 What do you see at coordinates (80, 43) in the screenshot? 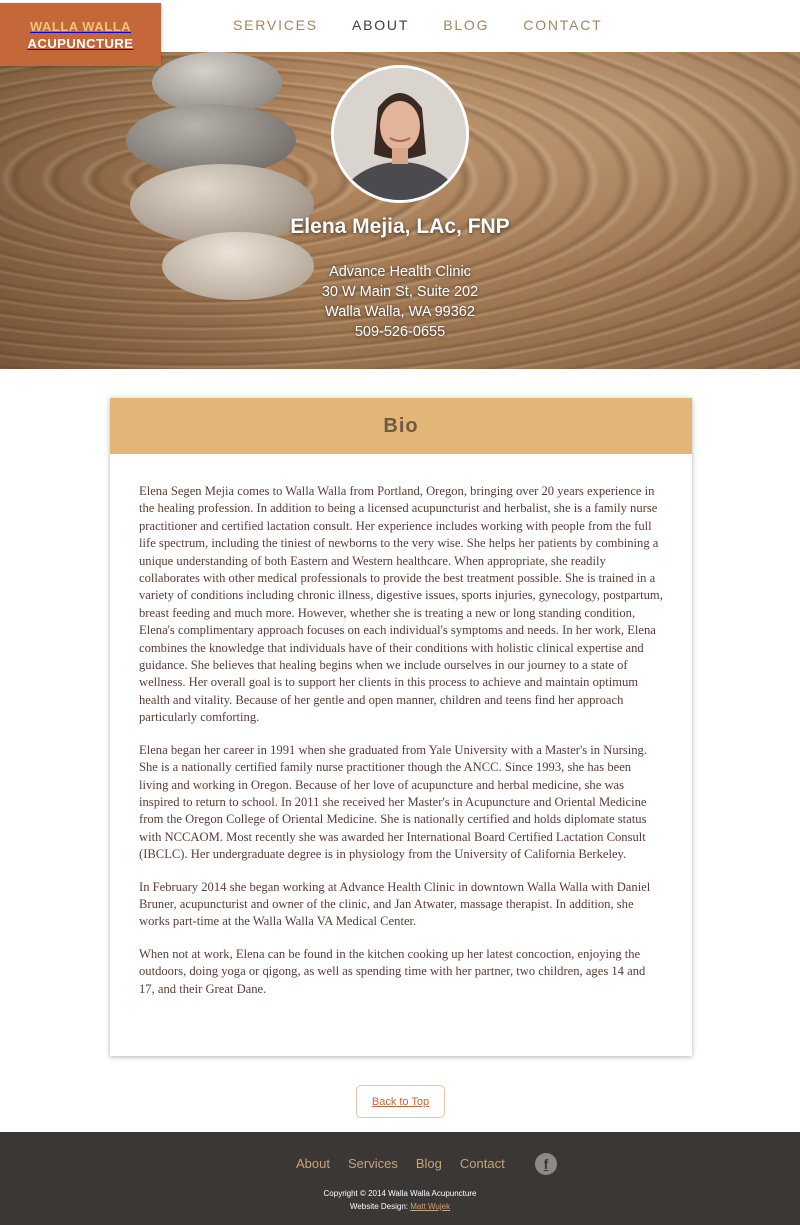
I see `logo-line-2: ACUPUNCTURE` at bounding box center [80, 43].